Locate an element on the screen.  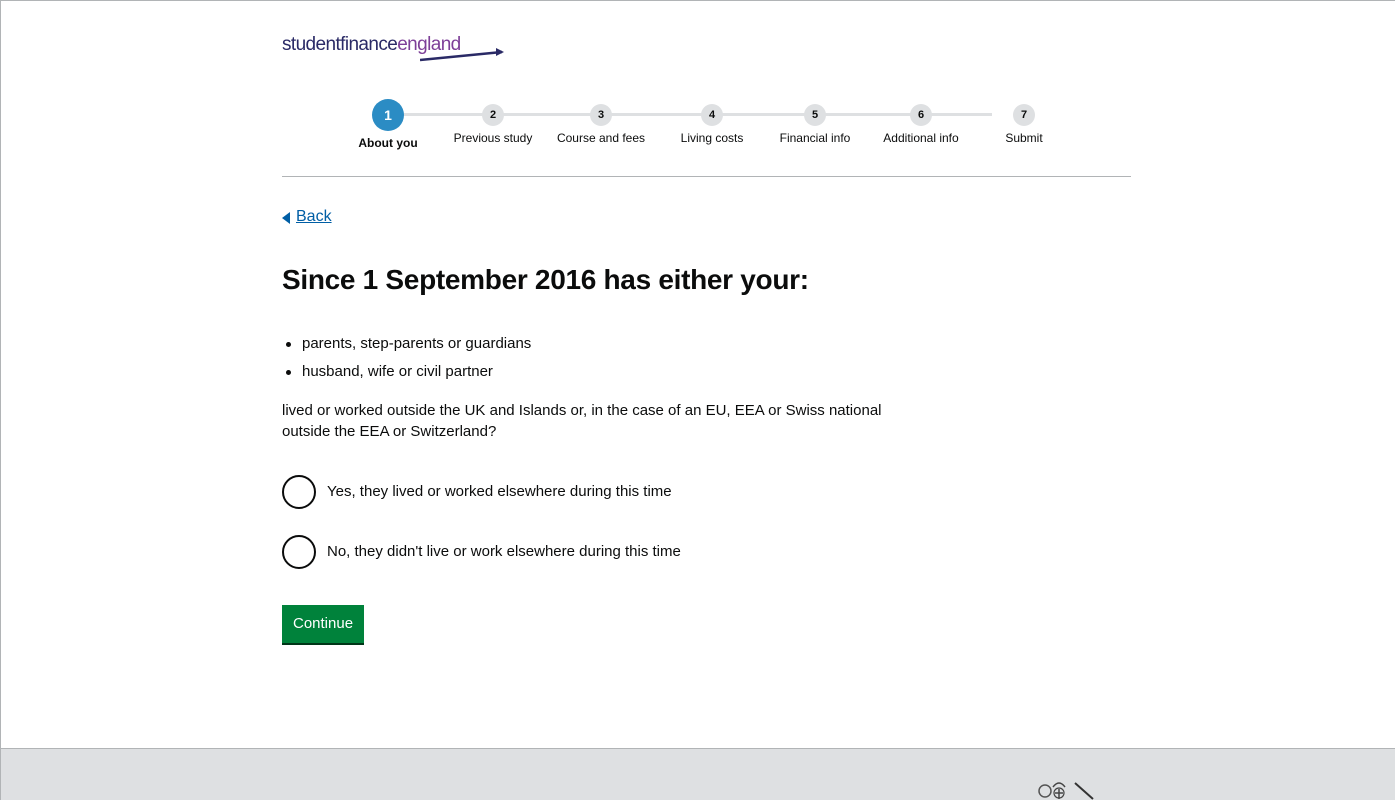
step-living-costs: 4 Living costs is located at coordinates (712, 122).